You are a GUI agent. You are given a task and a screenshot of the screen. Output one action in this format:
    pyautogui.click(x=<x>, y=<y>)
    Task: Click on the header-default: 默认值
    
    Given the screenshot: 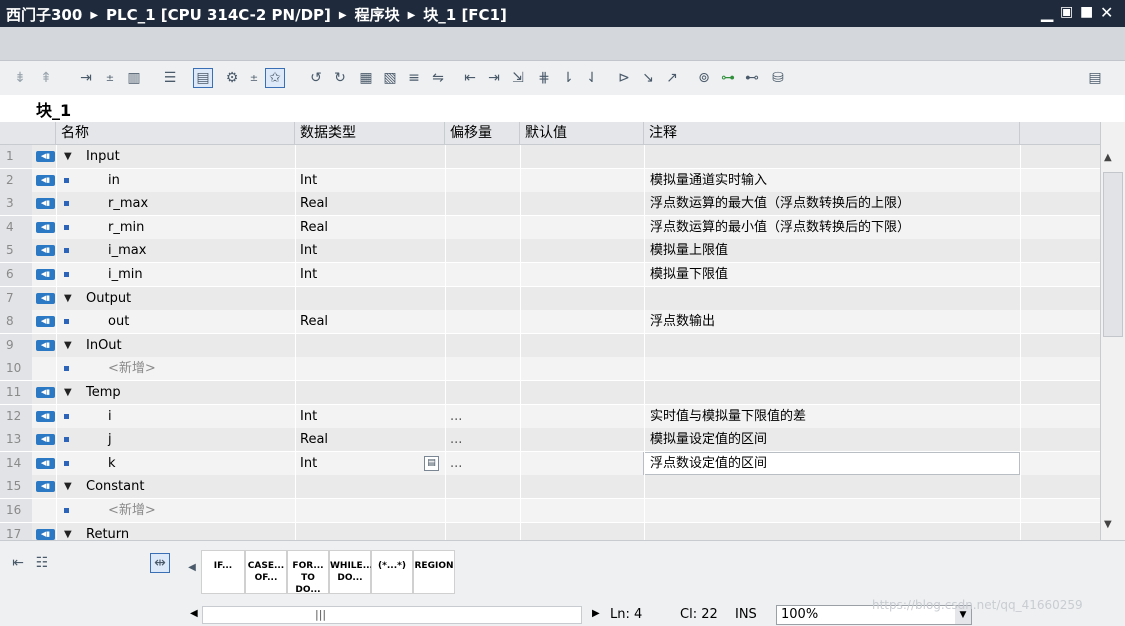 What is the action you would take?
    pyautogui.click(x=582, y=133)
    